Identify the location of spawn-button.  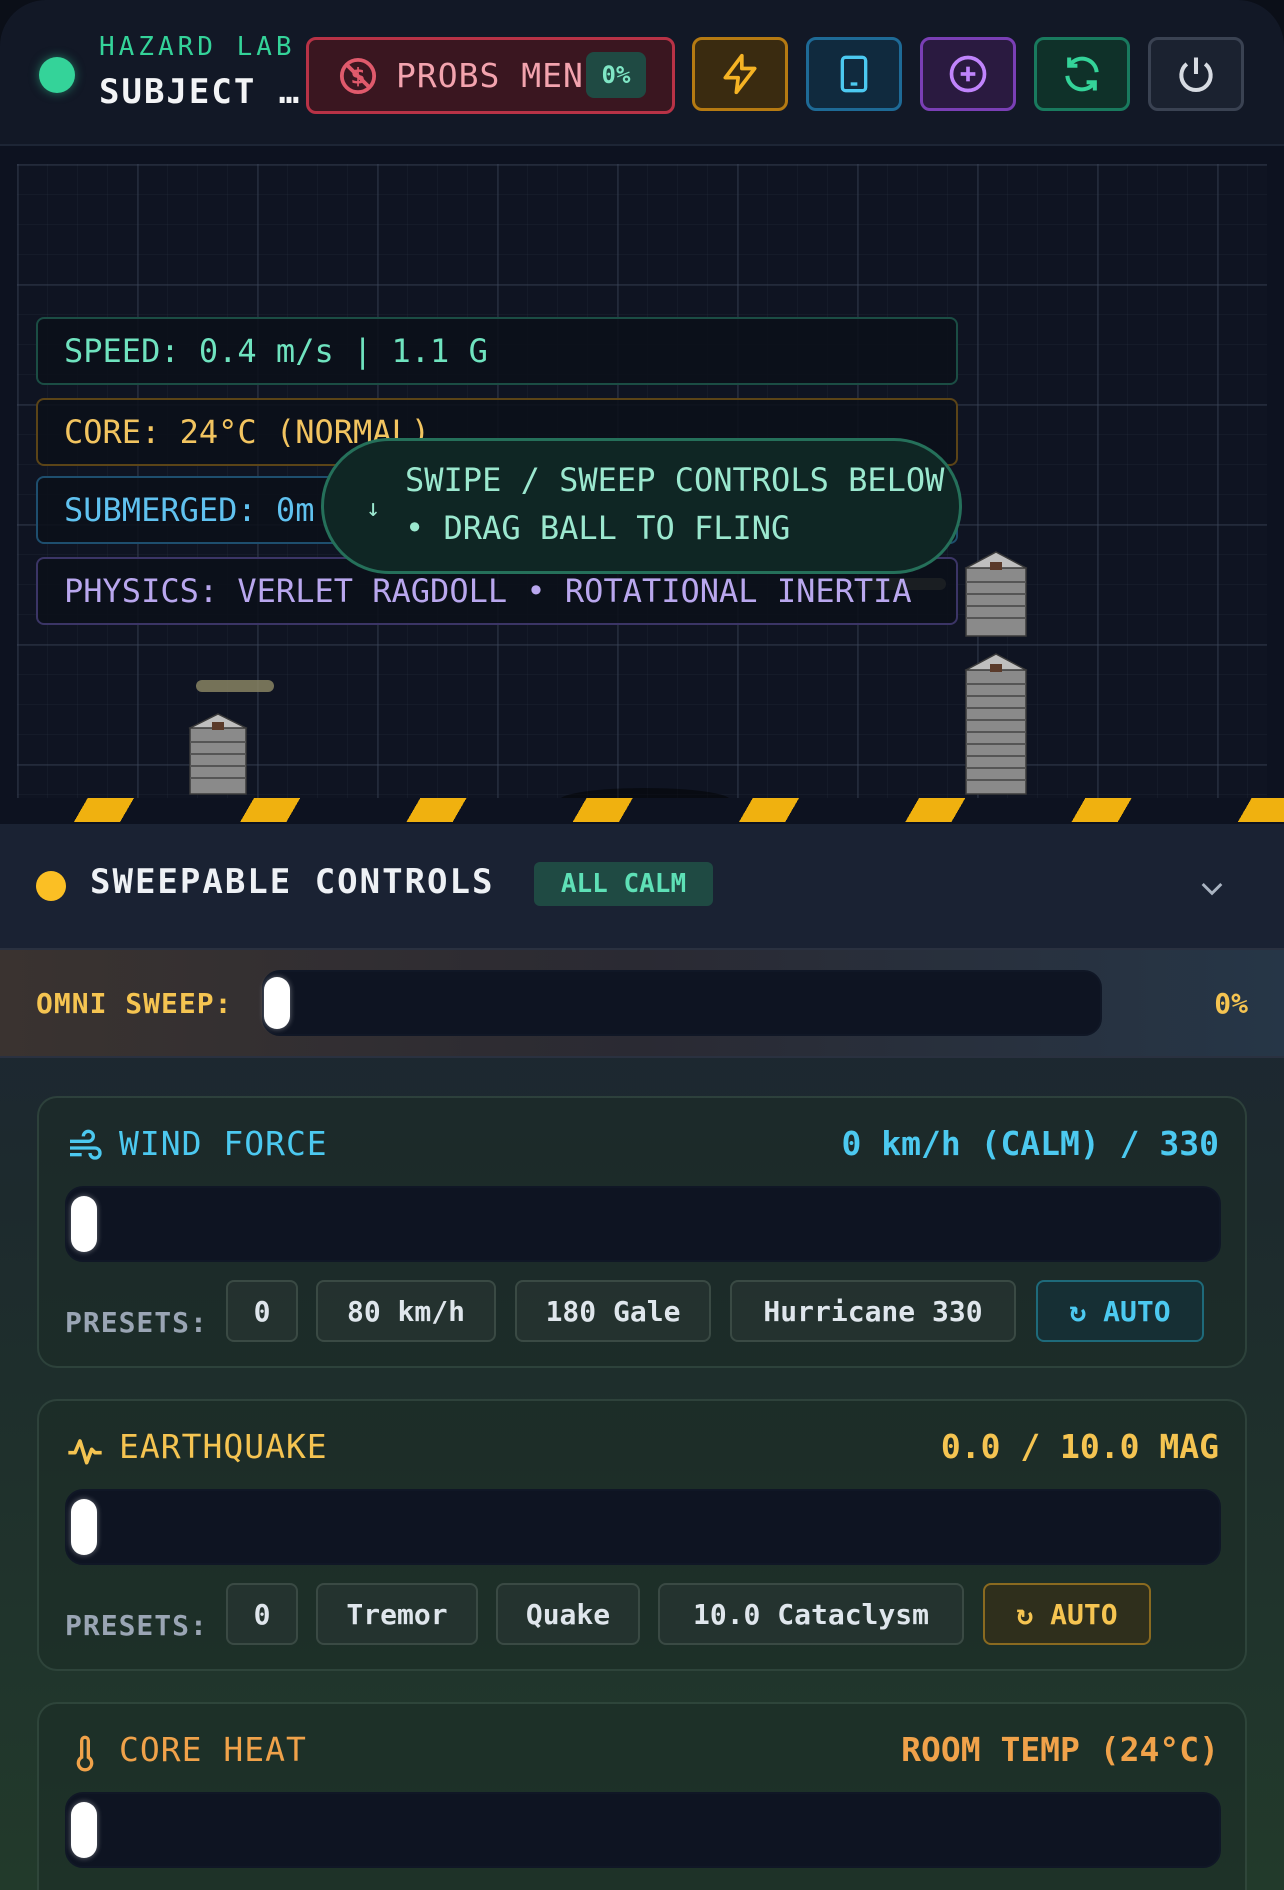
(968, 74).